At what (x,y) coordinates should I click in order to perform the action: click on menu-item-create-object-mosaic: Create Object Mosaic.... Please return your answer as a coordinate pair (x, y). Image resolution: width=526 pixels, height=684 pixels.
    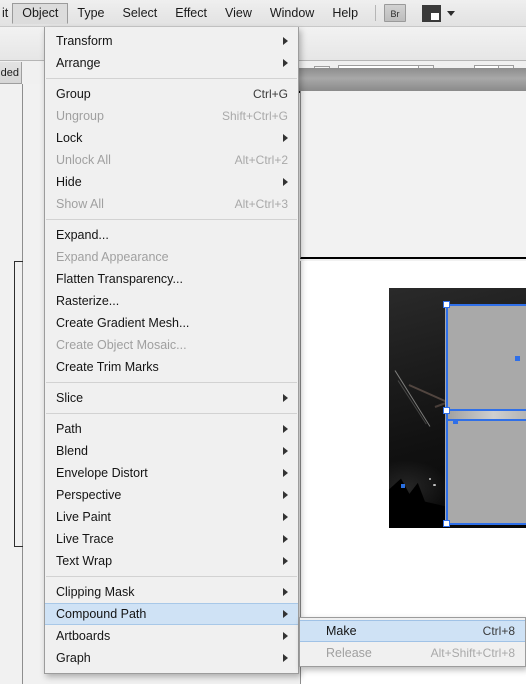
    Looking at the image, I should click on (171, 345).